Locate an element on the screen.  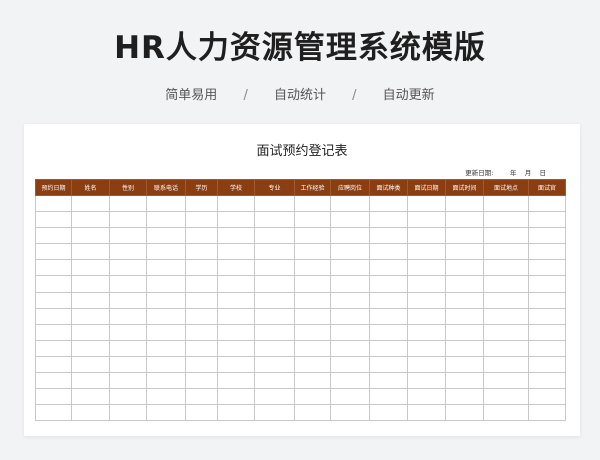
column-header: 面试时间 is located at coordinates (464, 187).